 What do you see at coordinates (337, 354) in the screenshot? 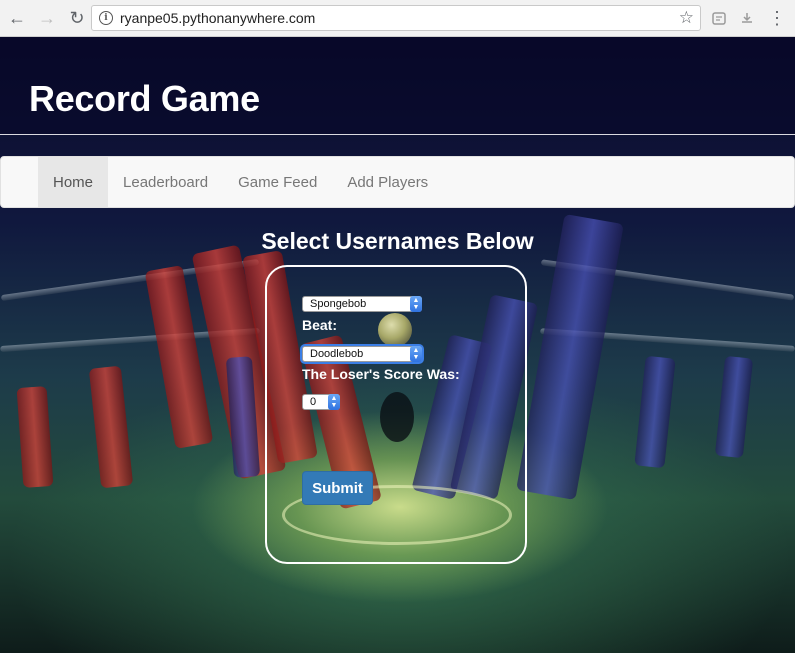
I see `loser-select-value: Doodlebob` at bounding box center [337, 354].